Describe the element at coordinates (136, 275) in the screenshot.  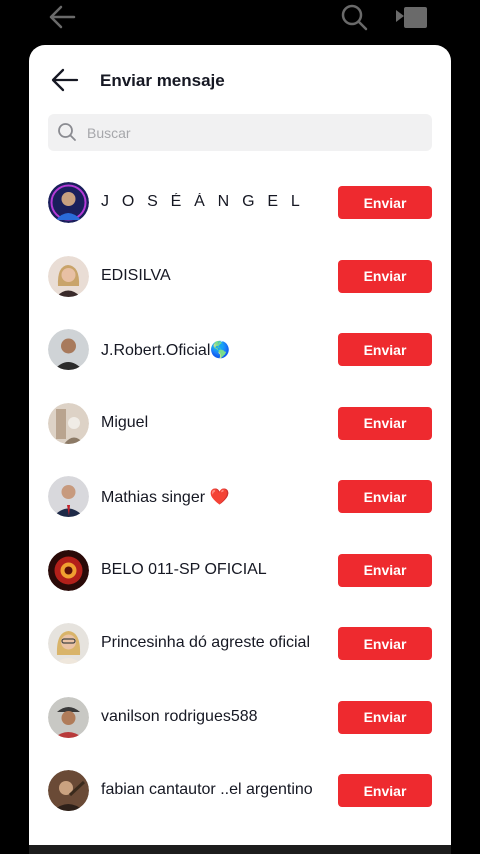
I see `contact-name: EDISILVA` at that location.